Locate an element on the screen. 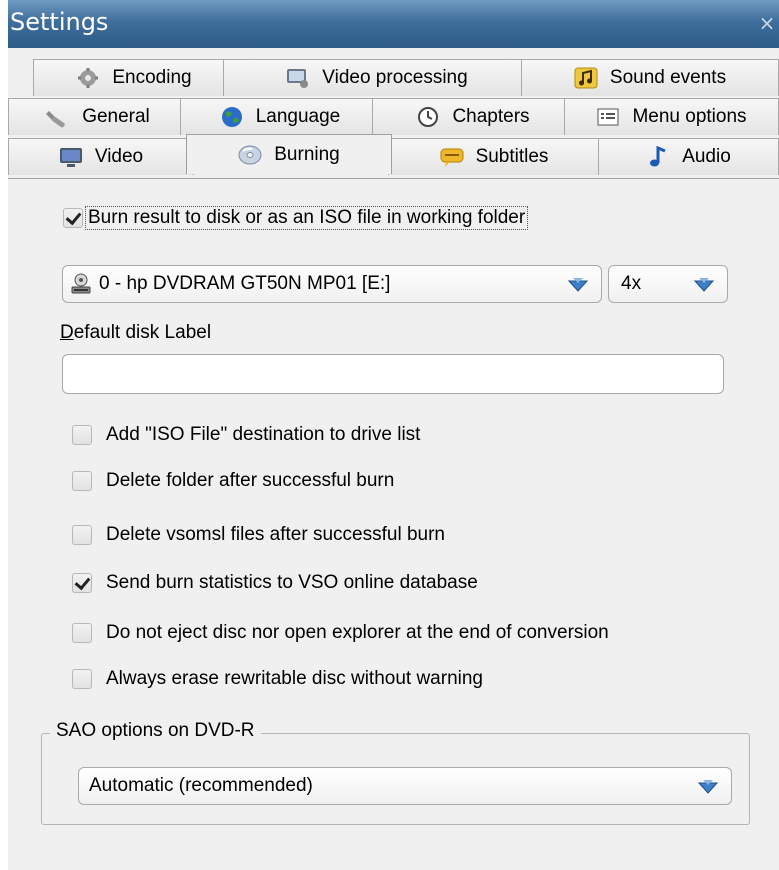 The image size is (779, 870). tab-menu-options: Menu options is located at coordinates (671, 116).